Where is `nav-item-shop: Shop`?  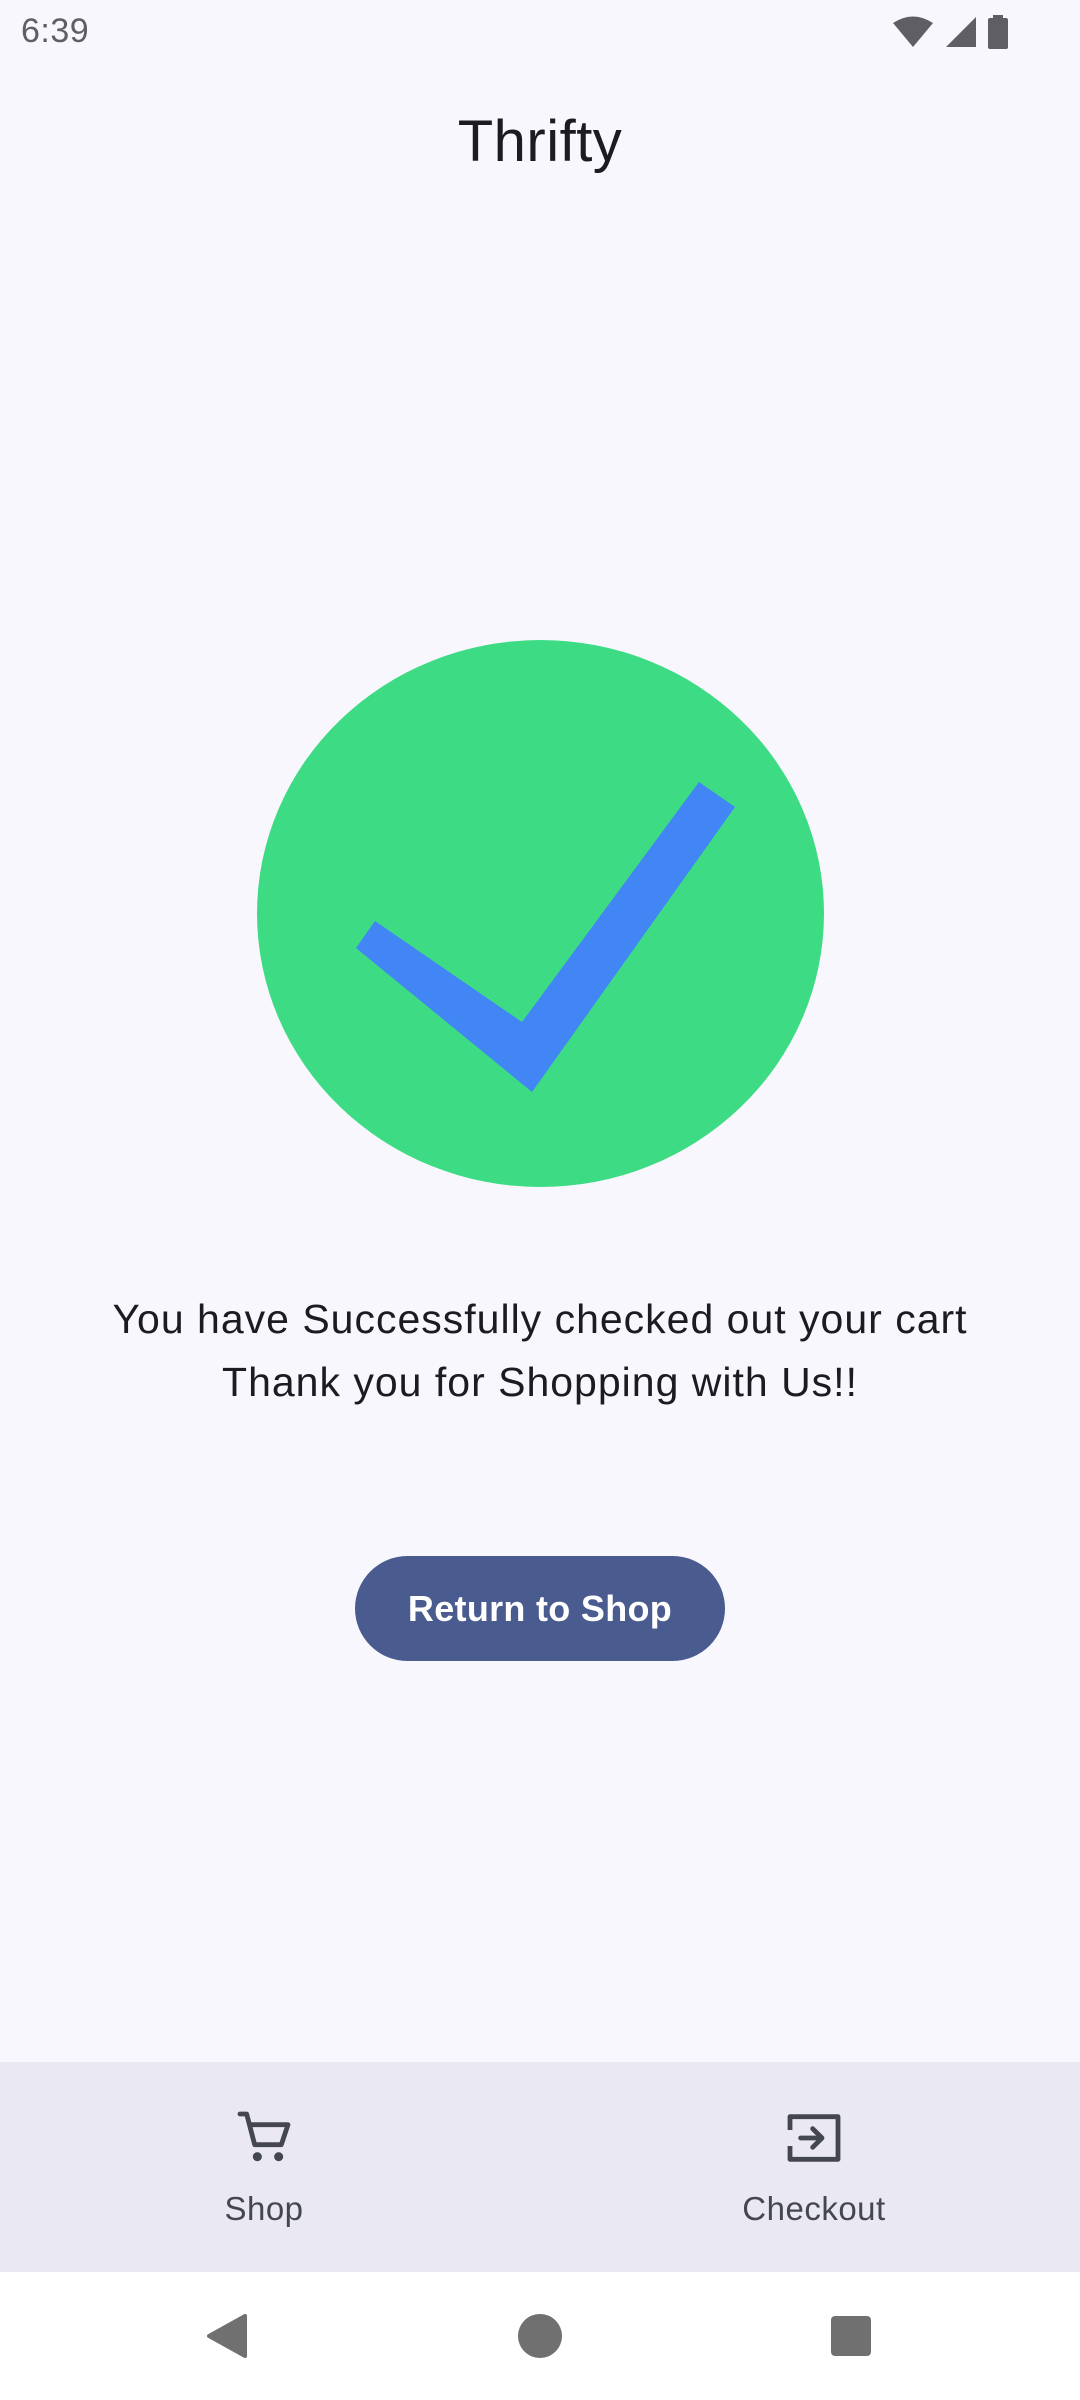 nav-item-shop: Shop is located at coordinates (264, 2167).